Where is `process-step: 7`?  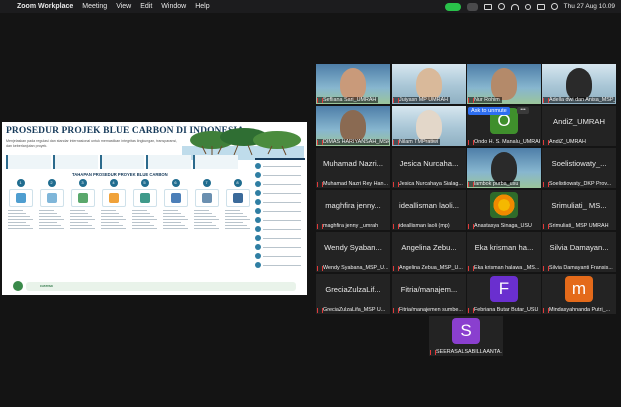
process-step: 7 is located at coordinates (206, 229).